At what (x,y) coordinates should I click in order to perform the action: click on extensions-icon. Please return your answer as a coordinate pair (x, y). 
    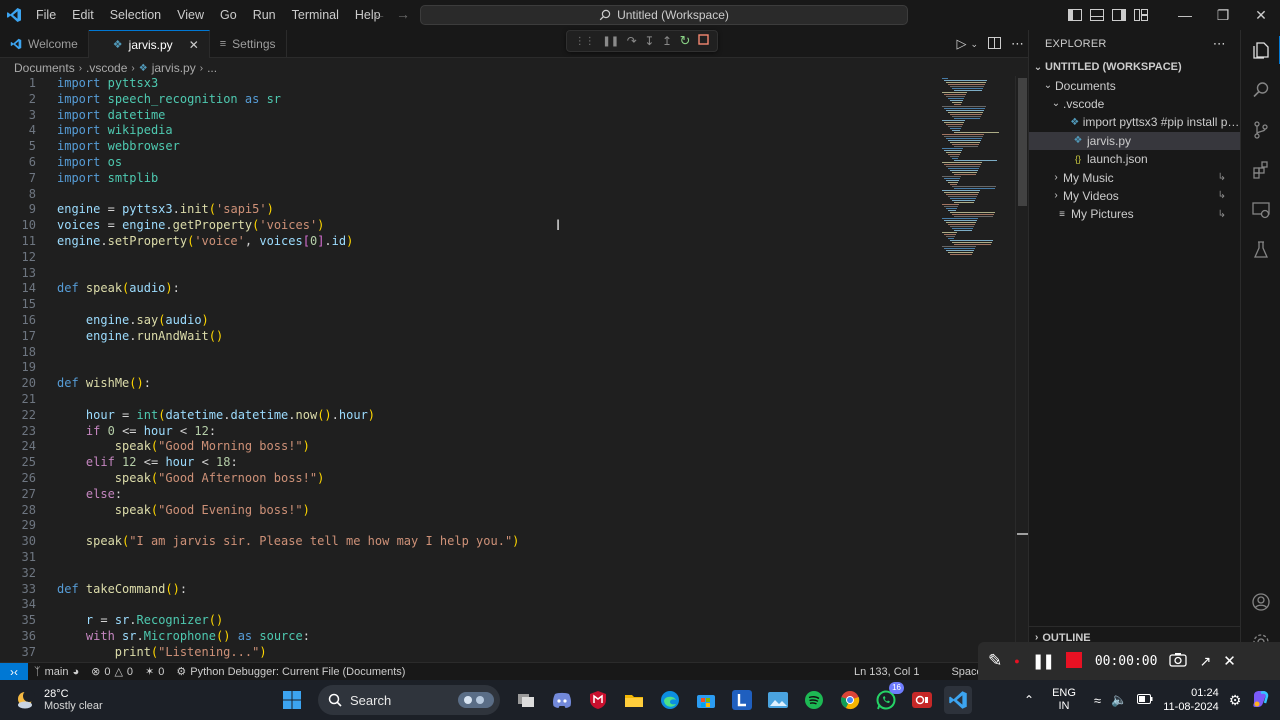
    Looking at the image, I should click on (1260, 170).